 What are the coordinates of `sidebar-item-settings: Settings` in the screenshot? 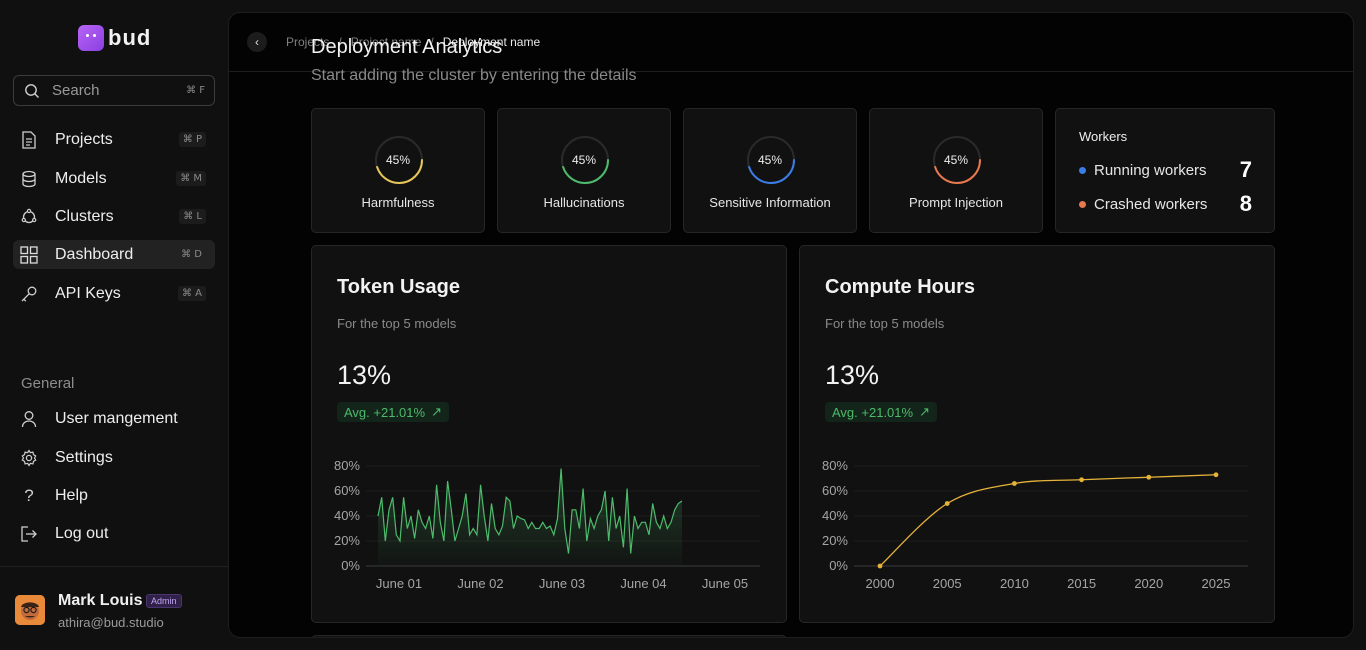 It's located at (114, 457).